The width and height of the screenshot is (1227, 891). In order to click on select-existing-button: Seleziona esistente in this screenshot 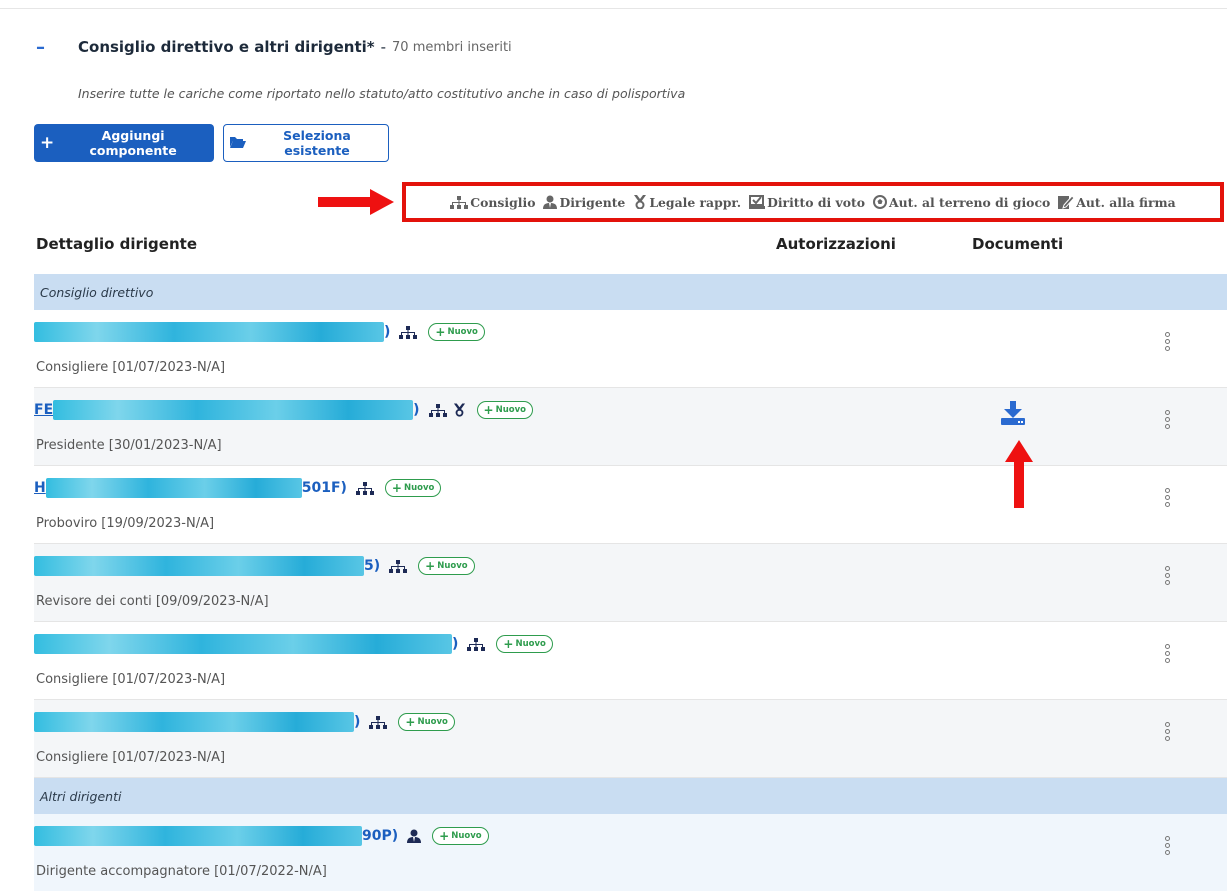, I will do `click(306, 143)`.